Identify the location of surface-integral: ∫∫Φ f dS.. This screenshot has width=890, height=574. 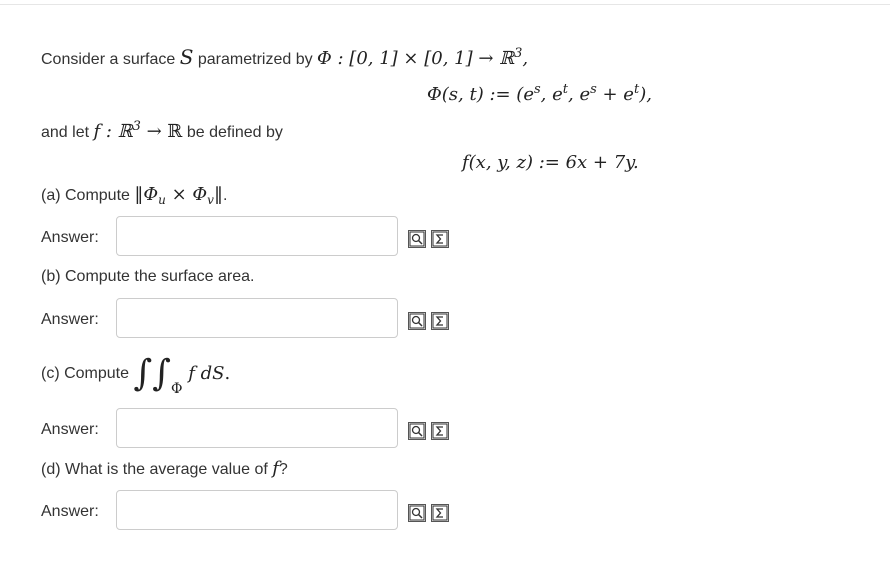
(182, 375).